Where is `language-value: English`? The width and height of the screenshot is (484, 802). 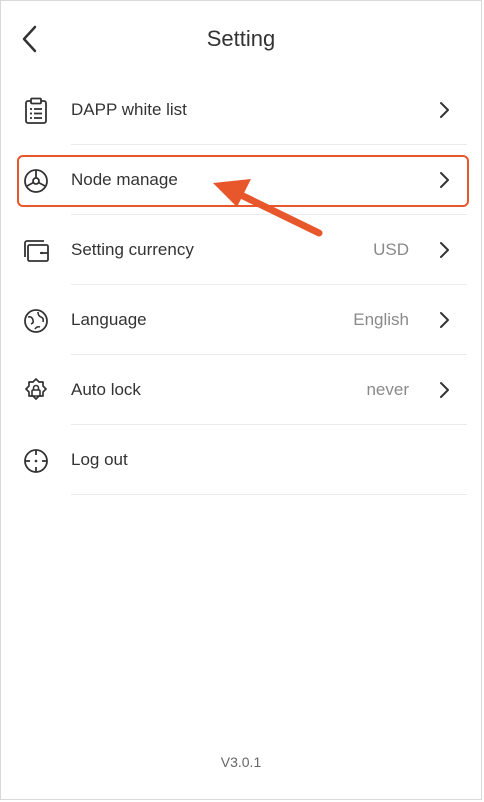
language-value: English is located at coordinates (381, 319).